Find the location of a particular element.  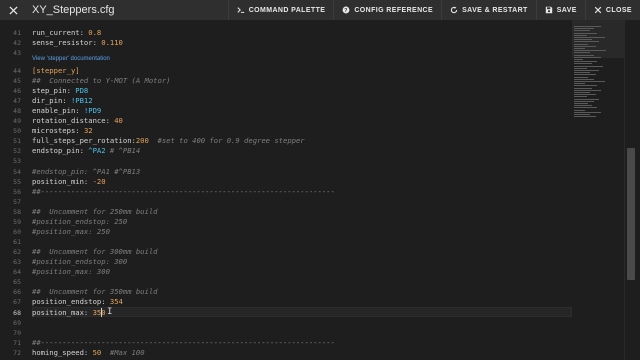

code-line: run_current: 0.8 is located at coordinates (66, 33).